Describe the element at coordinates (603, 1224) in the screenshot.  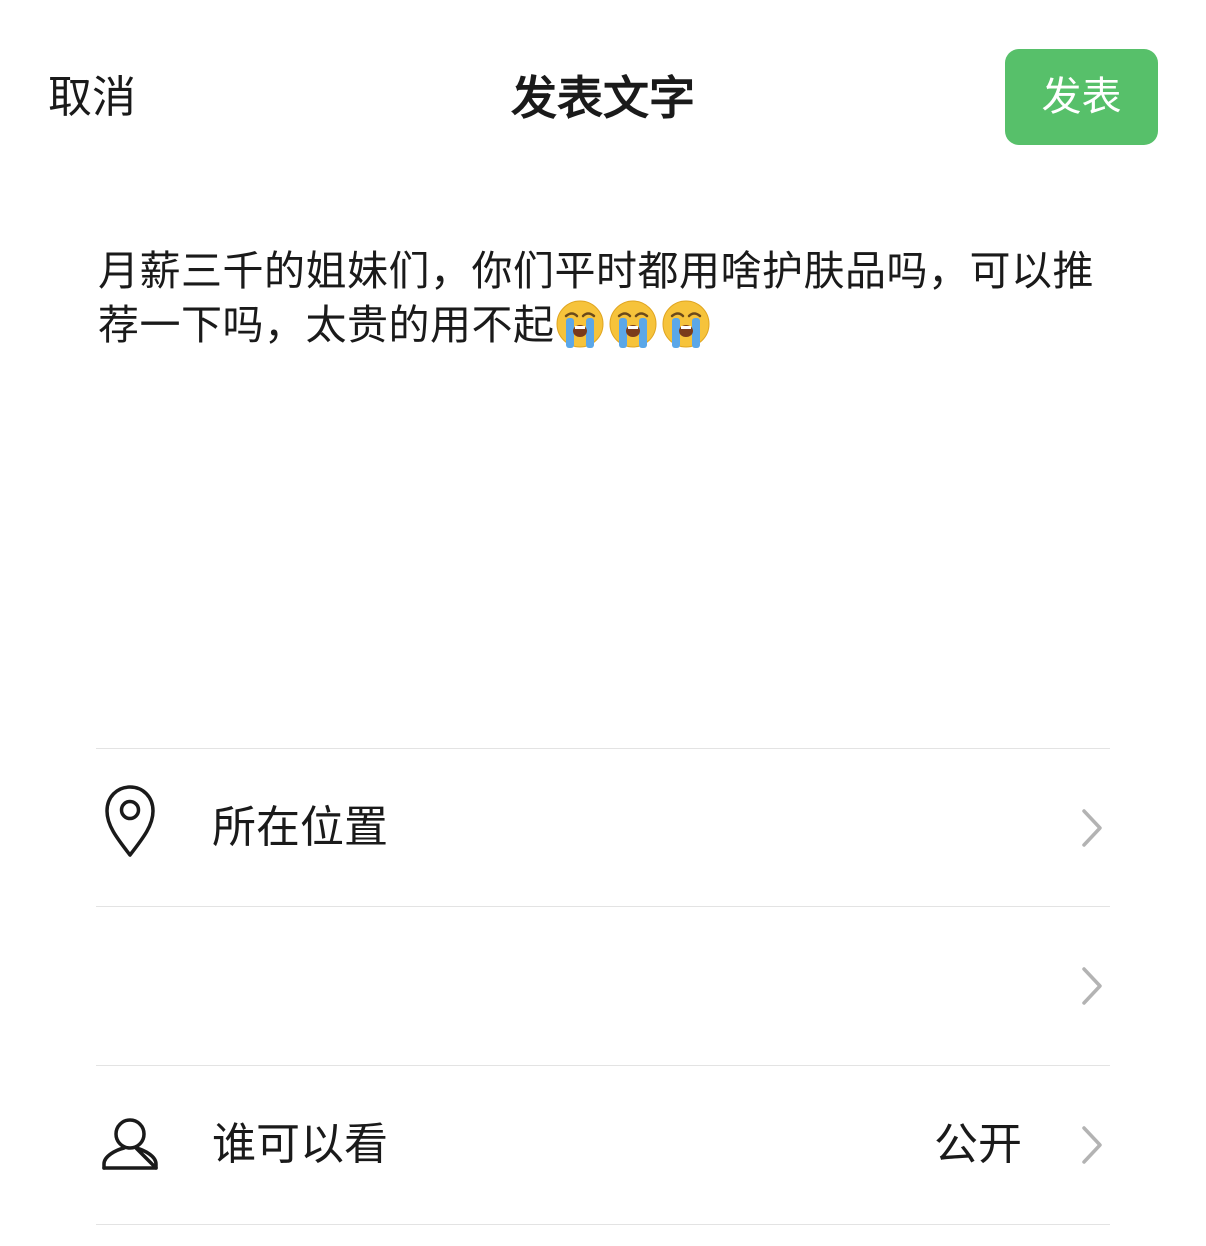
I see `divider` at that location.